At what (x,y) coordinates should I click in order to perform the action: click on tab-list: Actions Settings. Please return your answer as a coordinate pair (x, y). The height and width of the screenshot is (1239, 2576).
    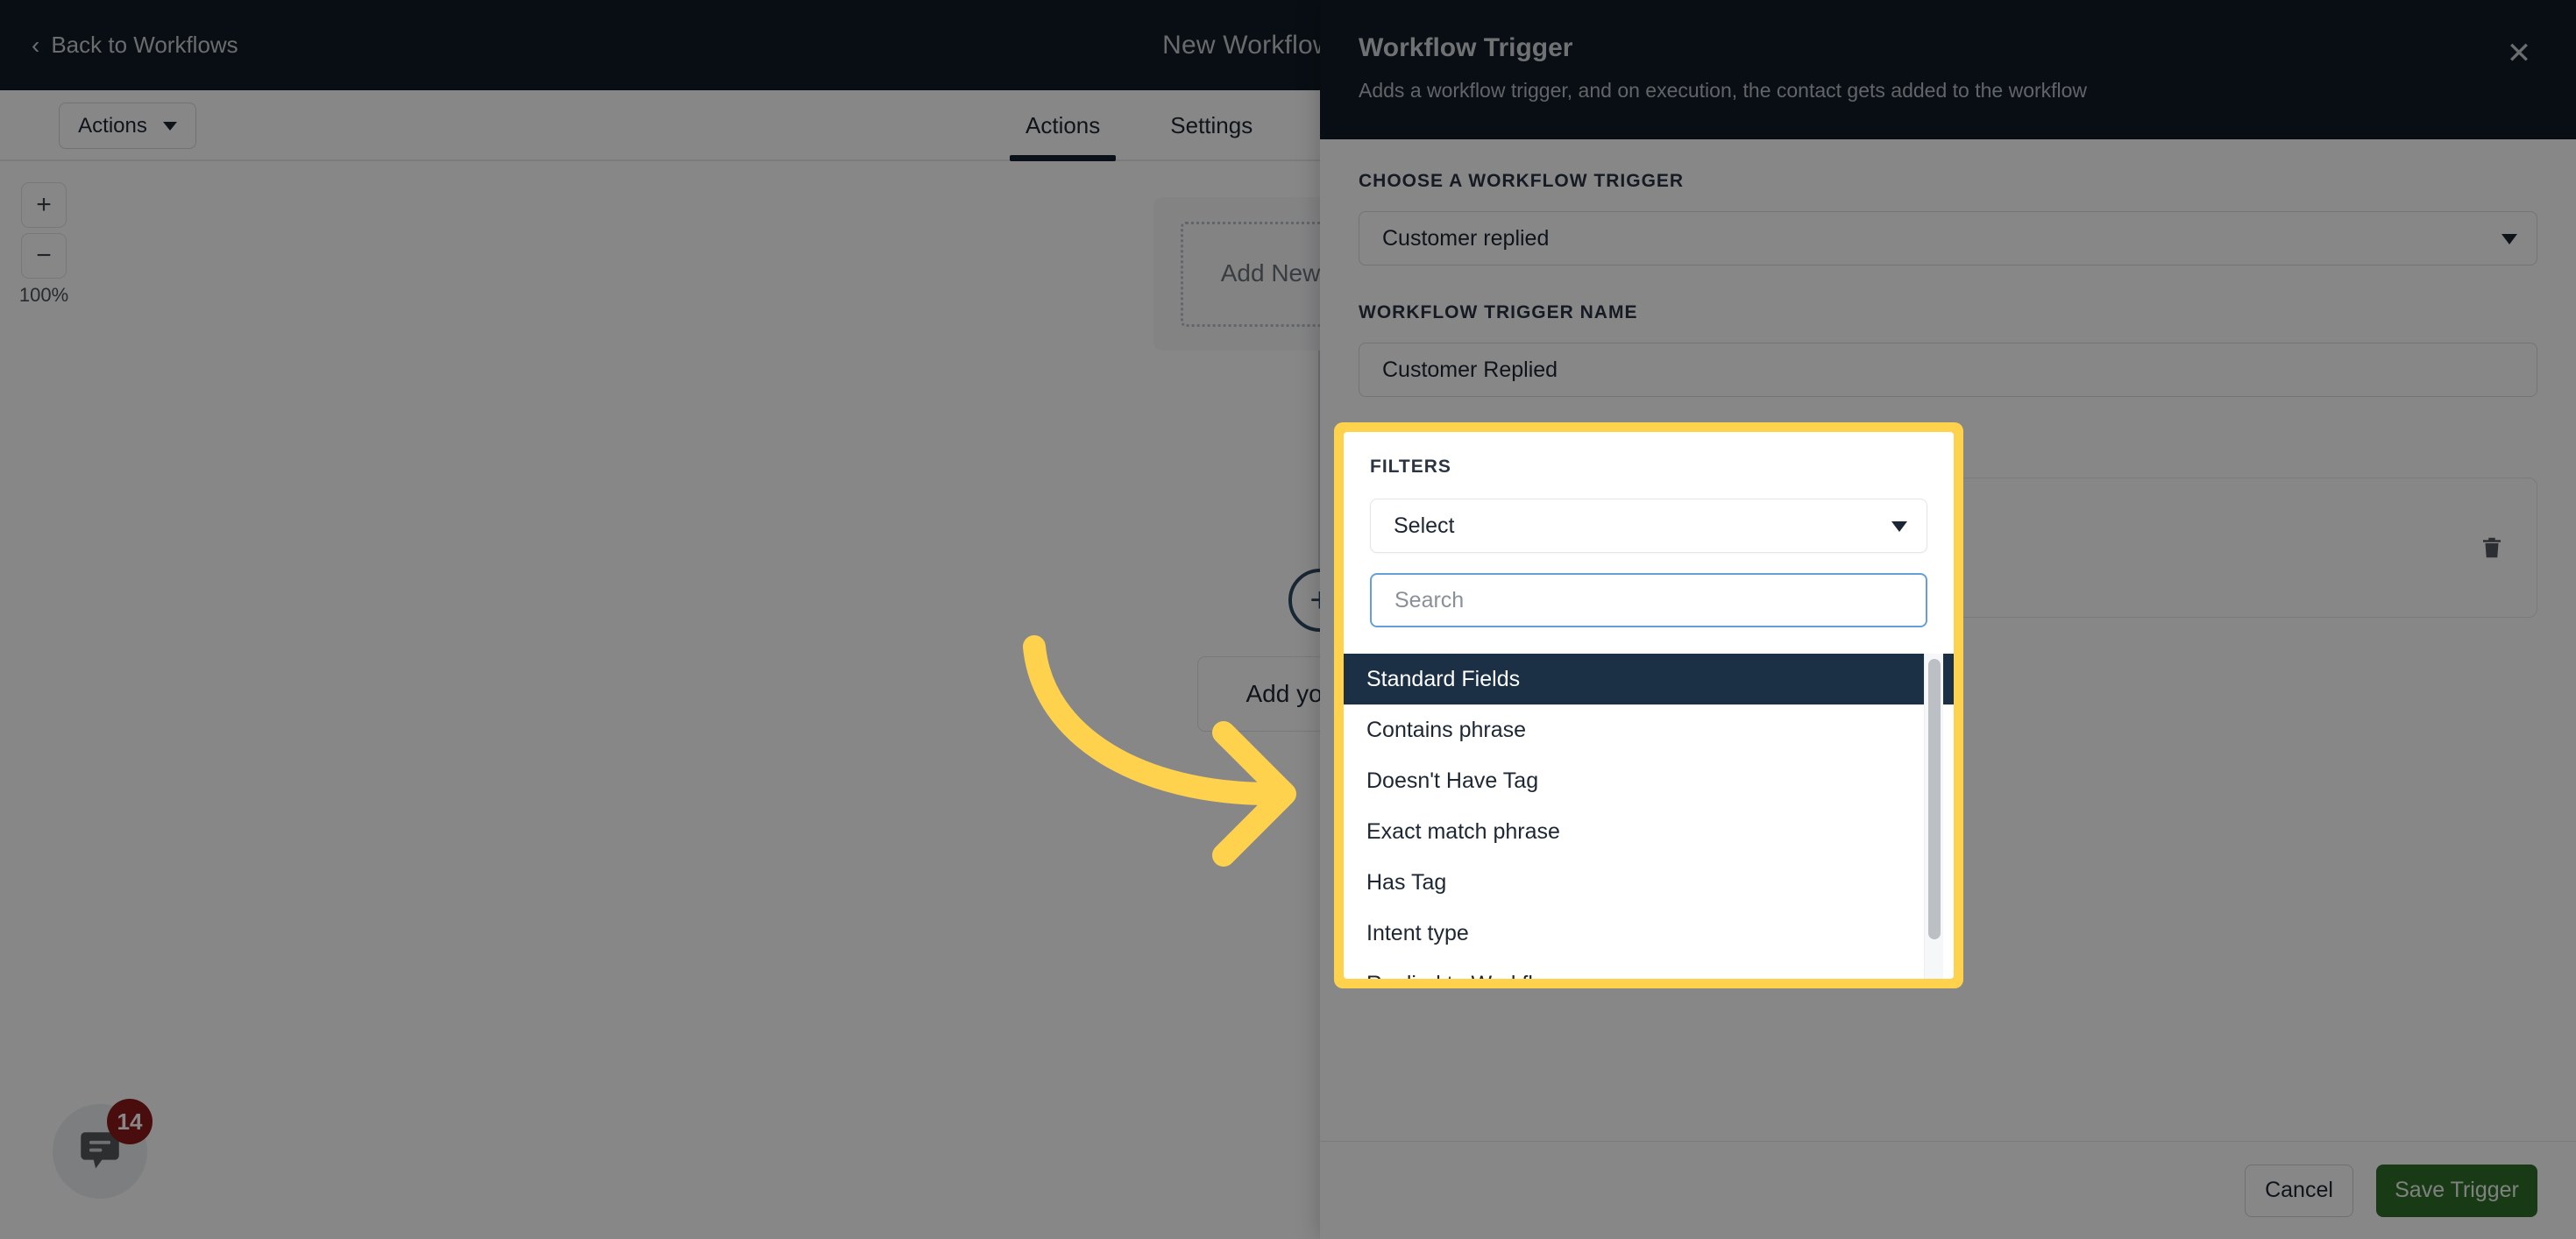
    Looking at the image, I should click on (1139, 125).